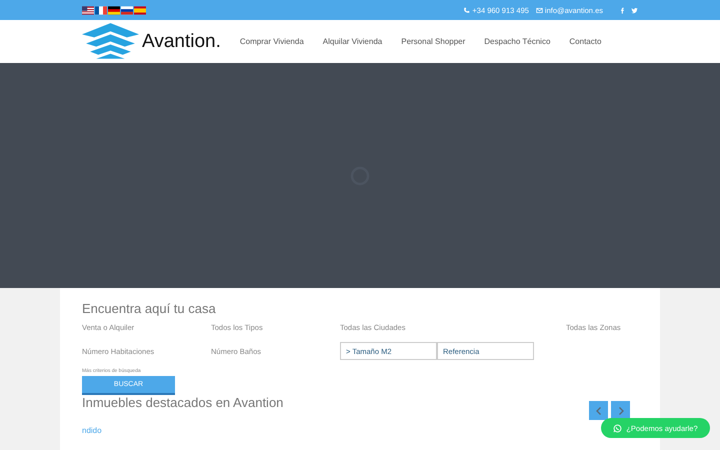 The width and height of the screenshot is (720, 450). What do you see at coordinates (433, 41) in the screenshot?
I see `nav-link: Personal Shopper` at bounding box center [433, 41].